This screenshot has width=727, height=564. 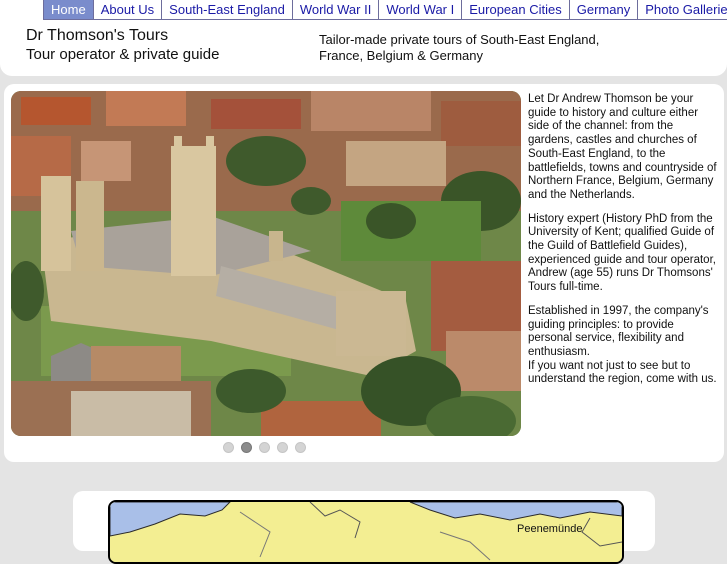 I want to click on nav-south-east-england: South-East England, so click(x=227, y=9).